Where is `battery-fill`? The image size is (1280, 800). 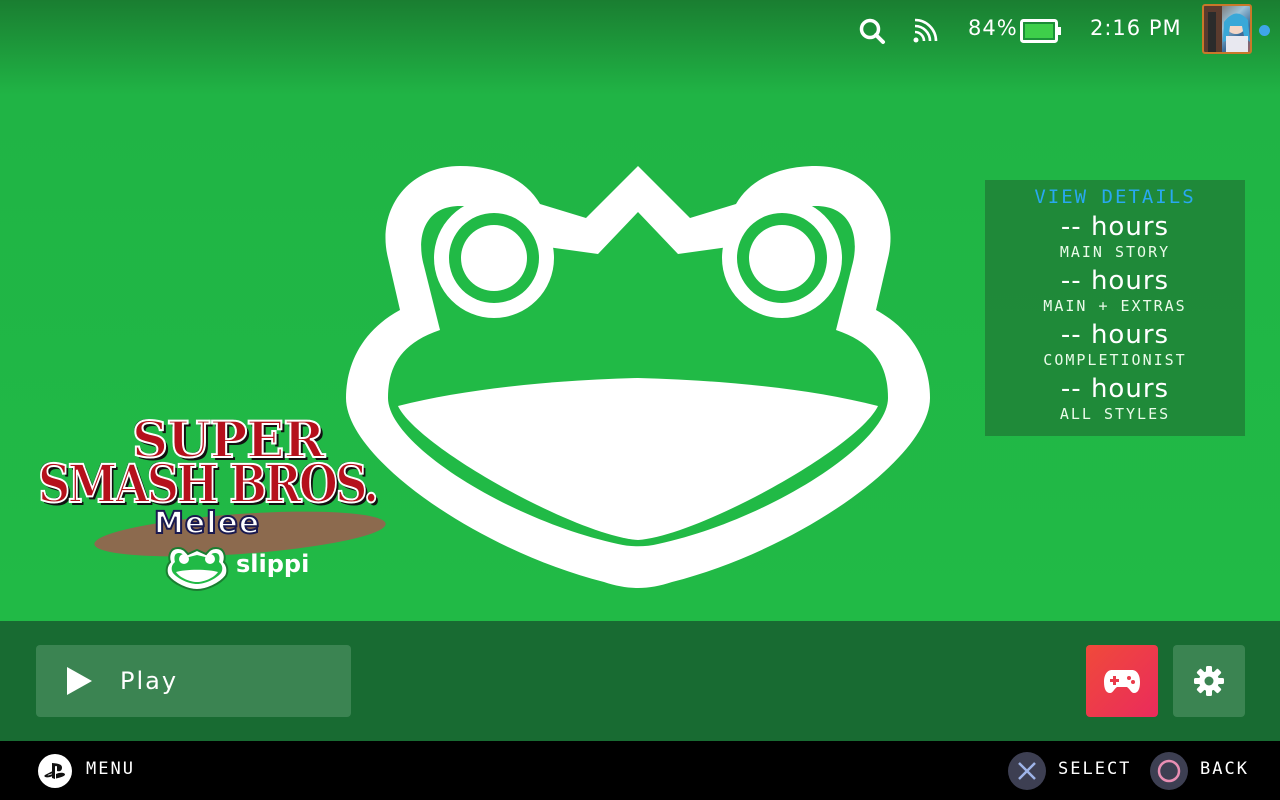
battery-fill is located at coordinates (1039, 31).